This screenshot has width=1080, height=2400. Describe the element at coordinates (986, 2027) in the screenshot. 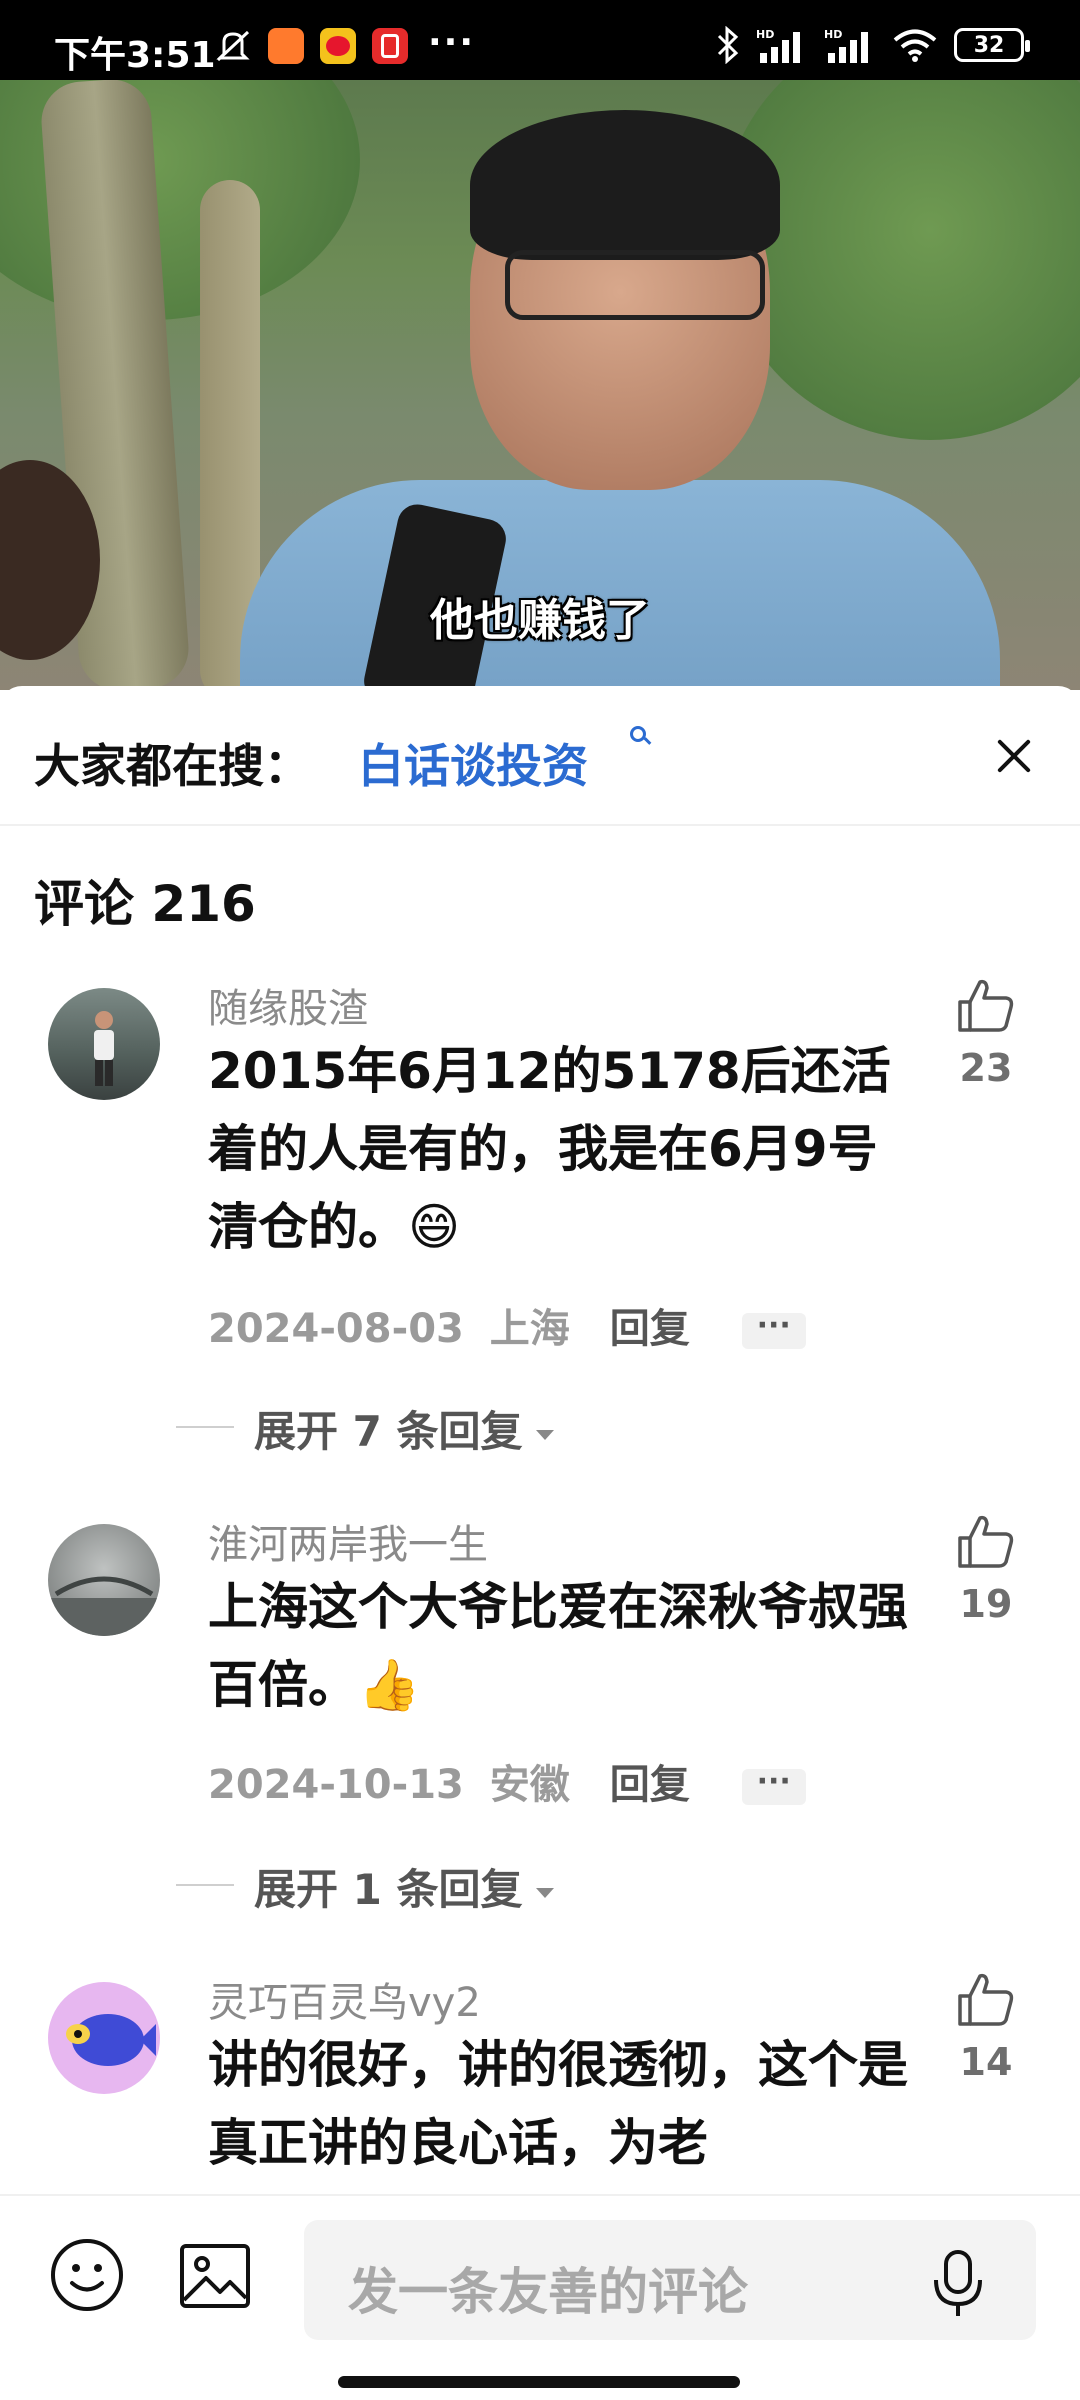

I see `like-button: 14` at that location.